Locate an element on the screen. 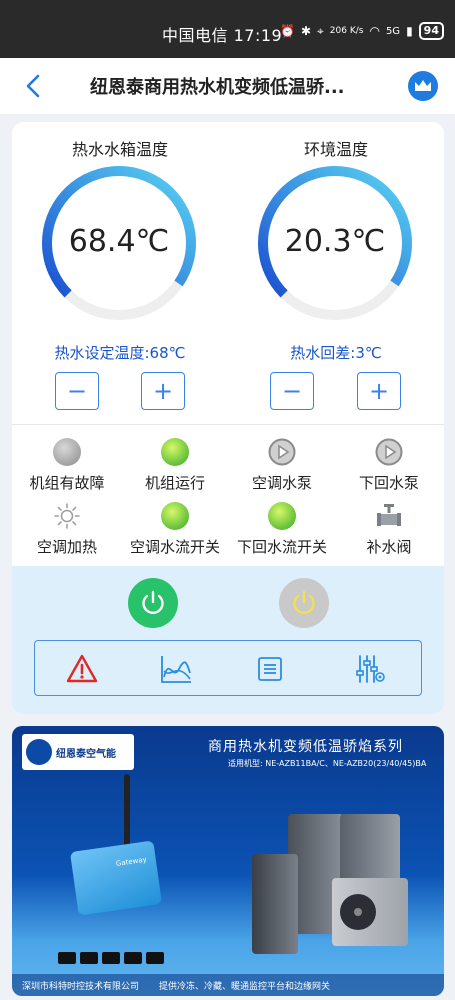 This screenshot has height=1000, width=455. status-fault: 机组有故障 is located at coordinates (67, 465).